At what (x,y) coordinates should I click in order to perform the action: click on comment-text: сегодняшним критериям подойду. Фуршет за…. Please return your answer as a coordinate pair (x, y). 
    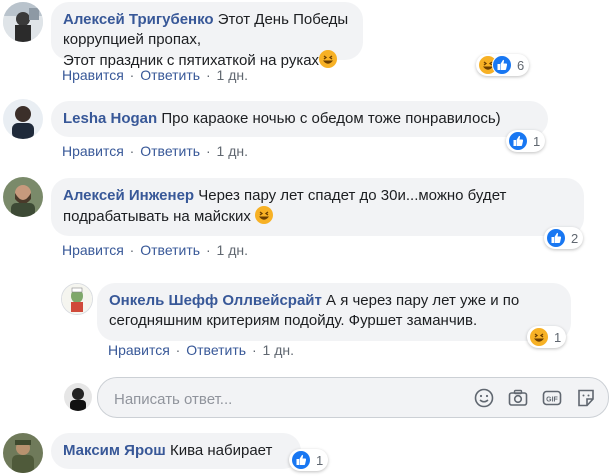
    Looking at the image, I should click on (293, 320).